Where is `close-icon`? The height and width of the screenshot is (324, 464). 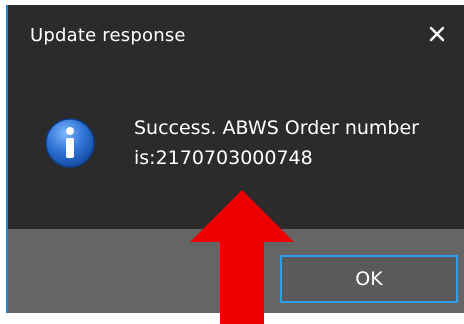 close-icon is located at coordinates (437, 34).